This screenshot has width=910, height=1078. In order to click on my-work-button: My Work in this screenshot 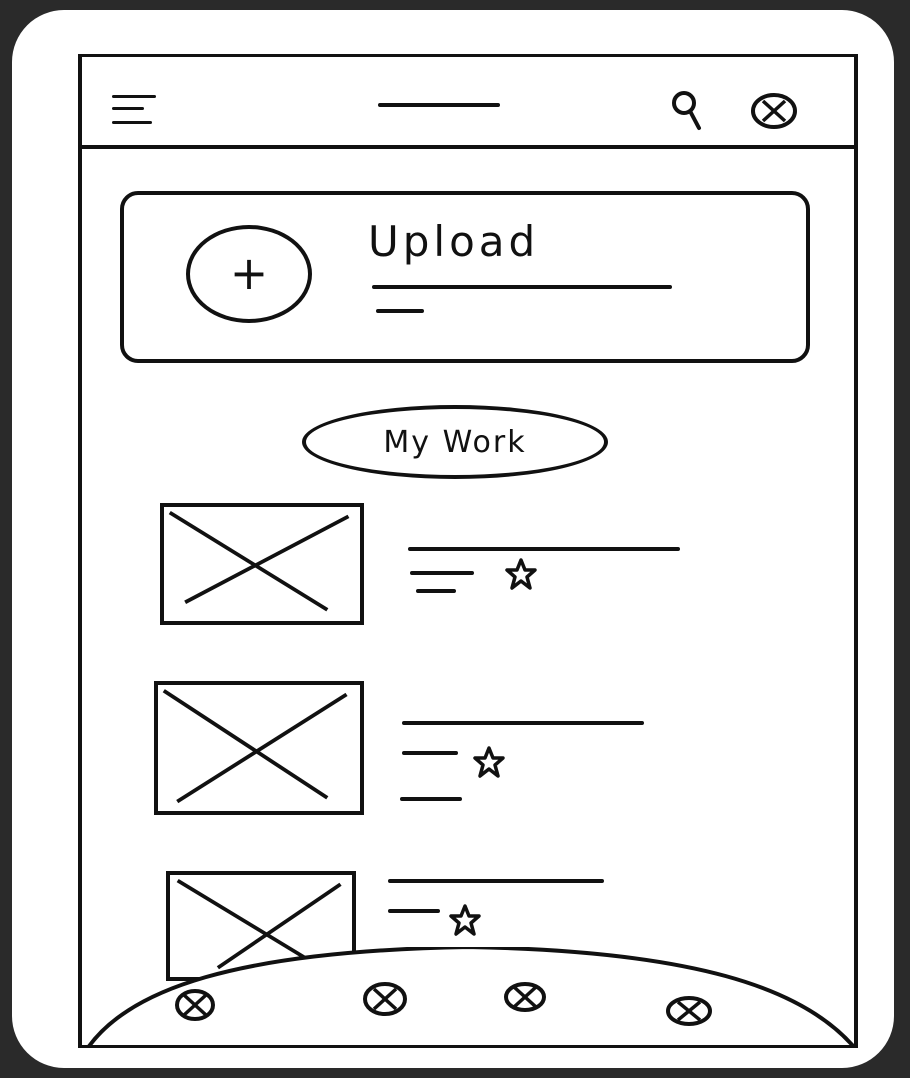, I will do `click(455, 442)`.